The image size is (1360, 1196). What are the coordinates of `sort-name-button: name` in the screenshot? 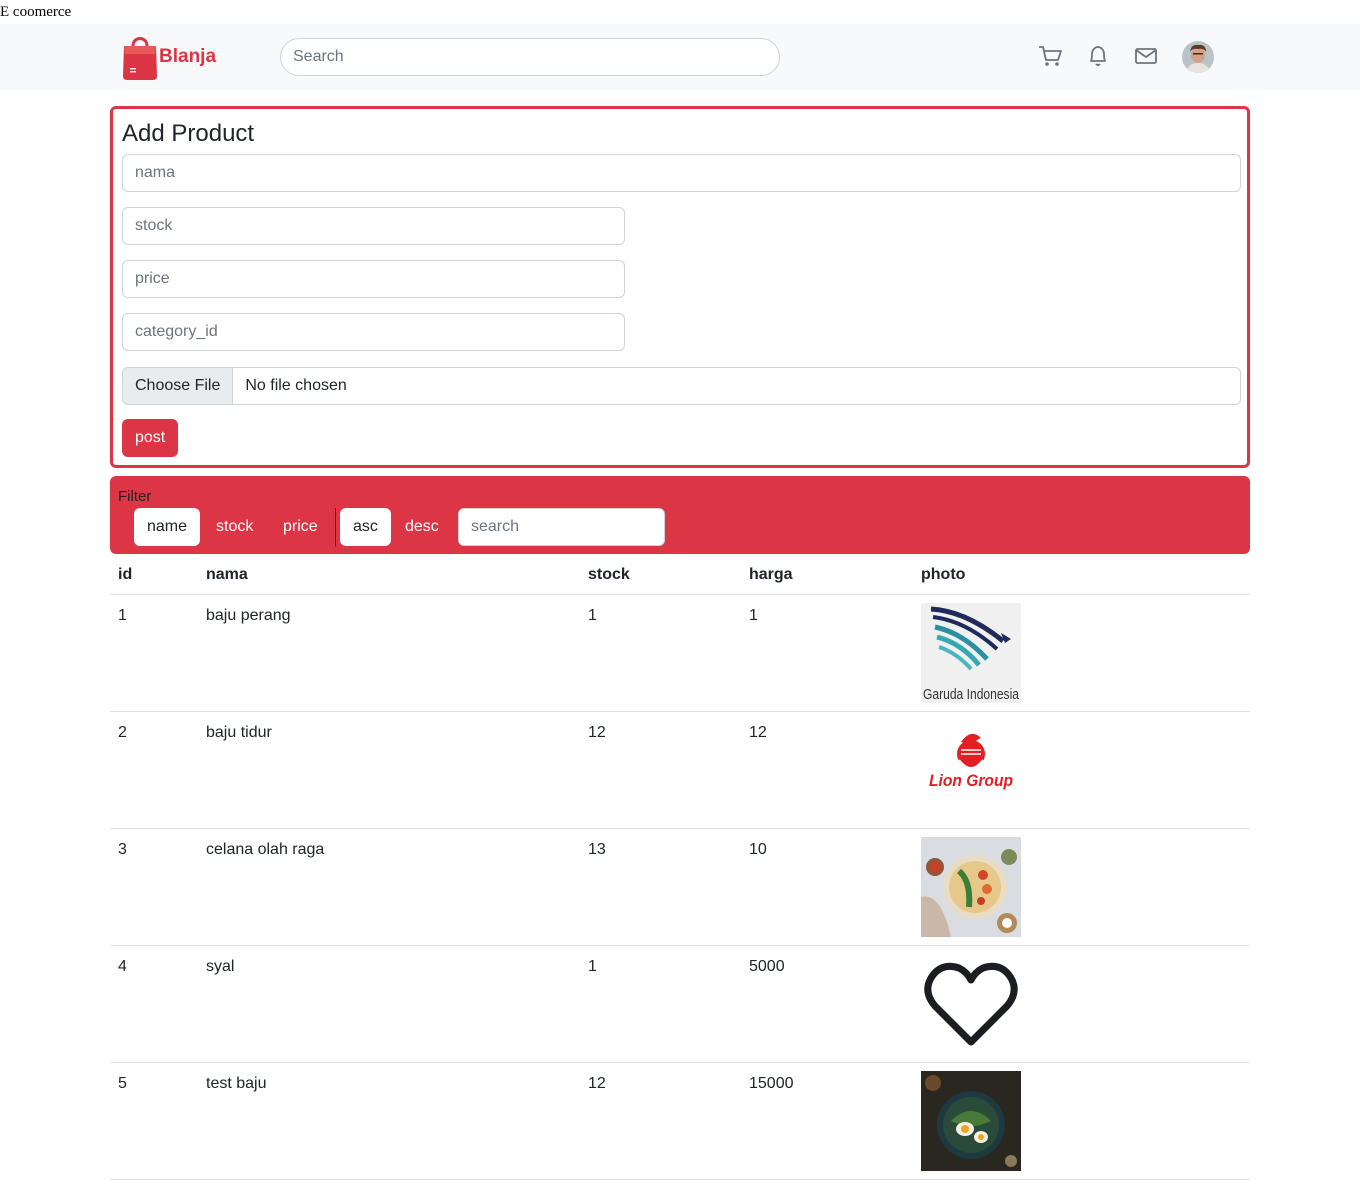 It's located at (167, 527).